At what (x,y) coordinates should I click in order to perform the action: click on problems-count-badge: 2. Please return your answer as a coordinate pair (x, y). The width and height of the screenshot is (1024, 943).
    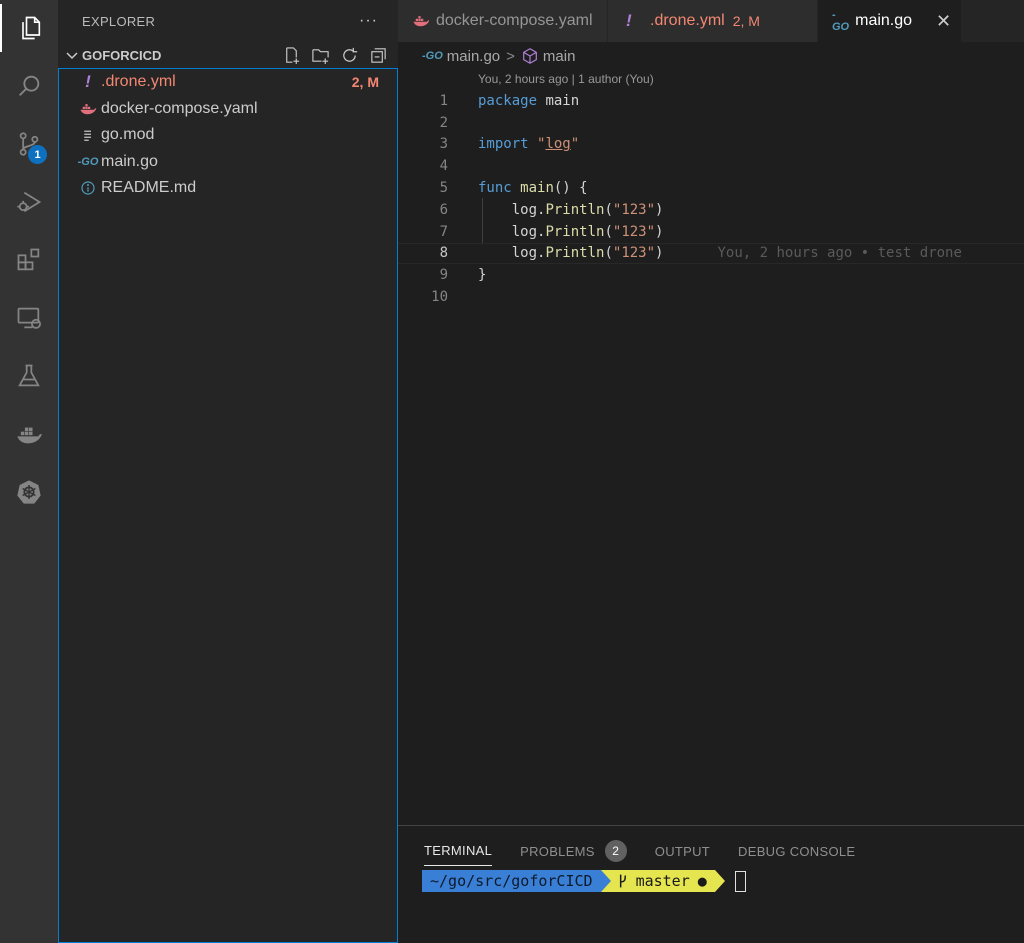
    Looking at the image, I should click on (615, 851).